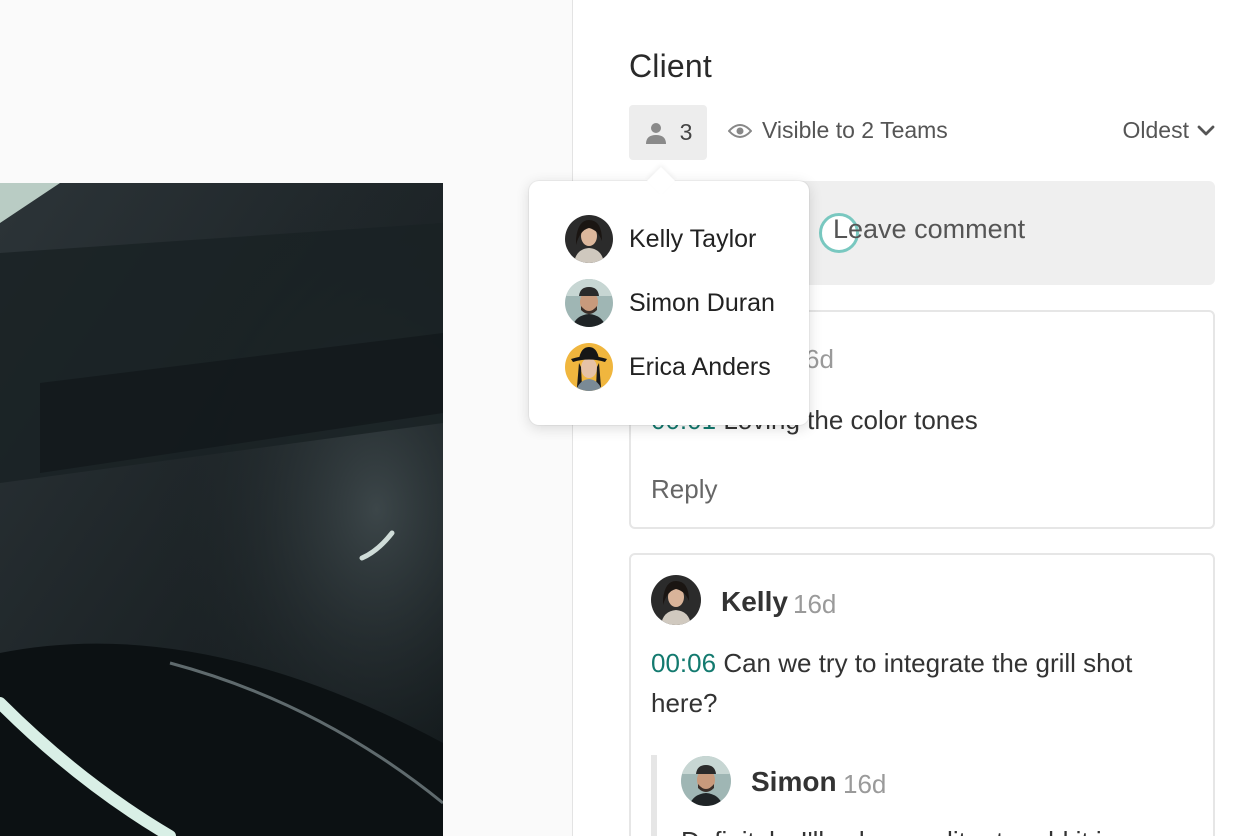  I want to click on member-name: Kelly Taylor, so click(693, 238).